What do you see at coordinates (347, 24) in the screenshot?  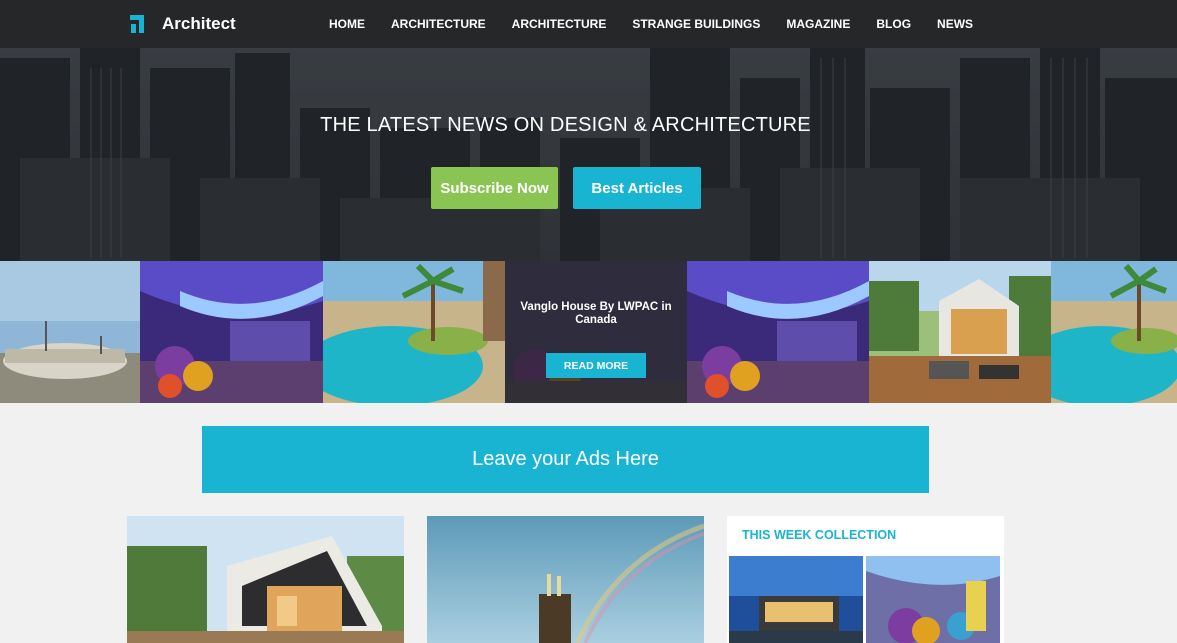 I see `nav-home: HOME` at bounding box center [347, 24].